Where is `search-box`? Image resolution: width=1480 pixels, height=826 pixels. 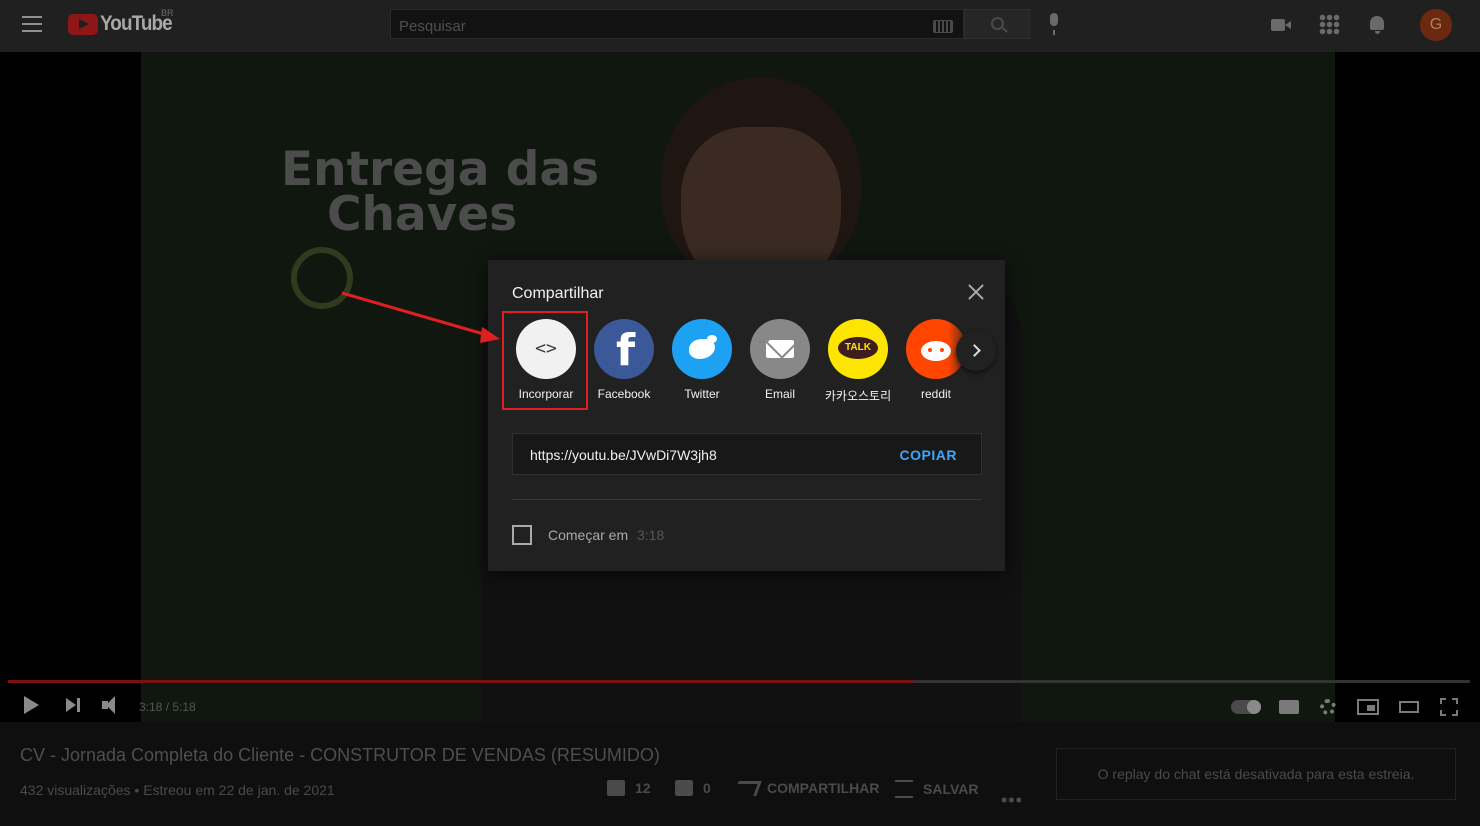 search-box is located at coordinates (677, 24).